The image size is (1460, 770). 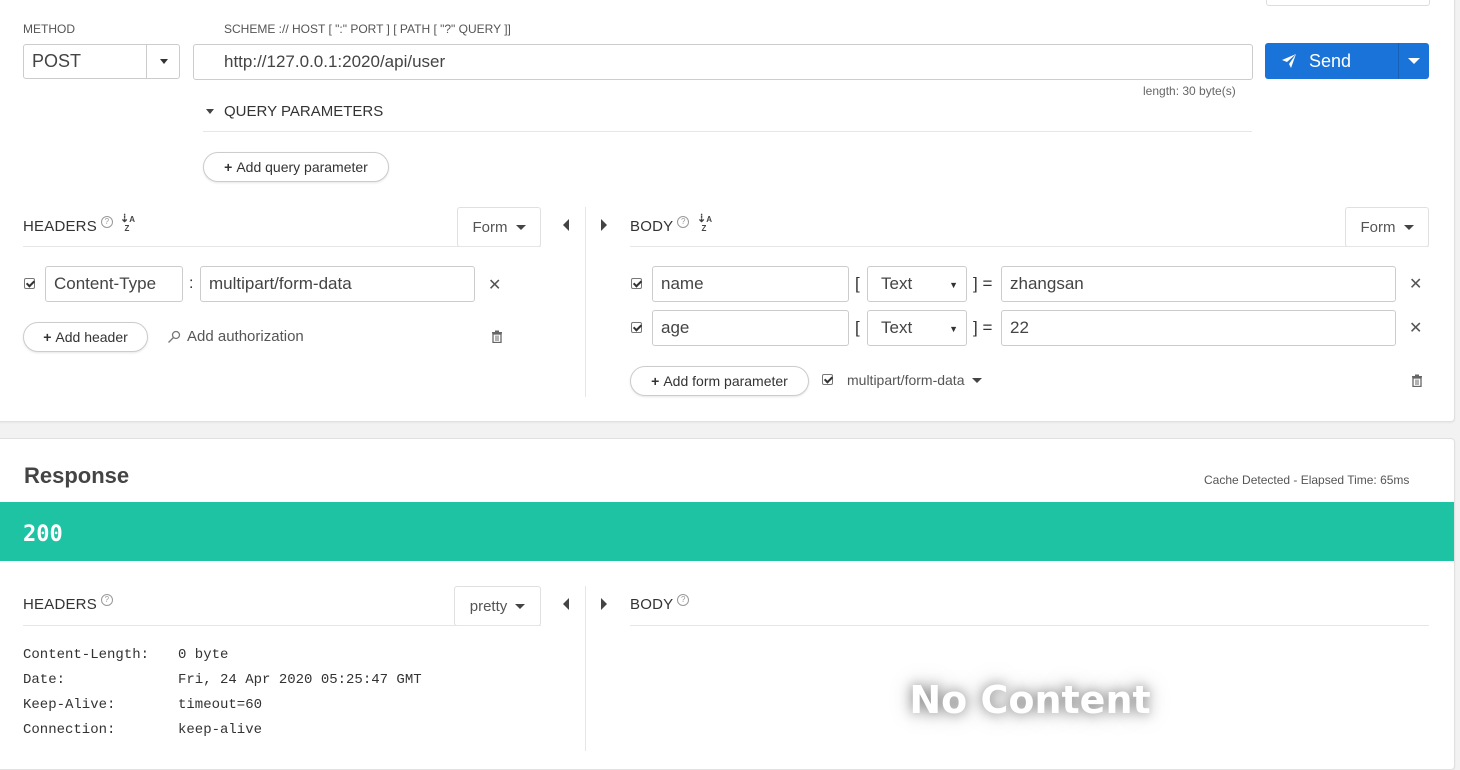 I want to click on query-params-label: QUERY PARAMETERS, so click(x=304, y=111).